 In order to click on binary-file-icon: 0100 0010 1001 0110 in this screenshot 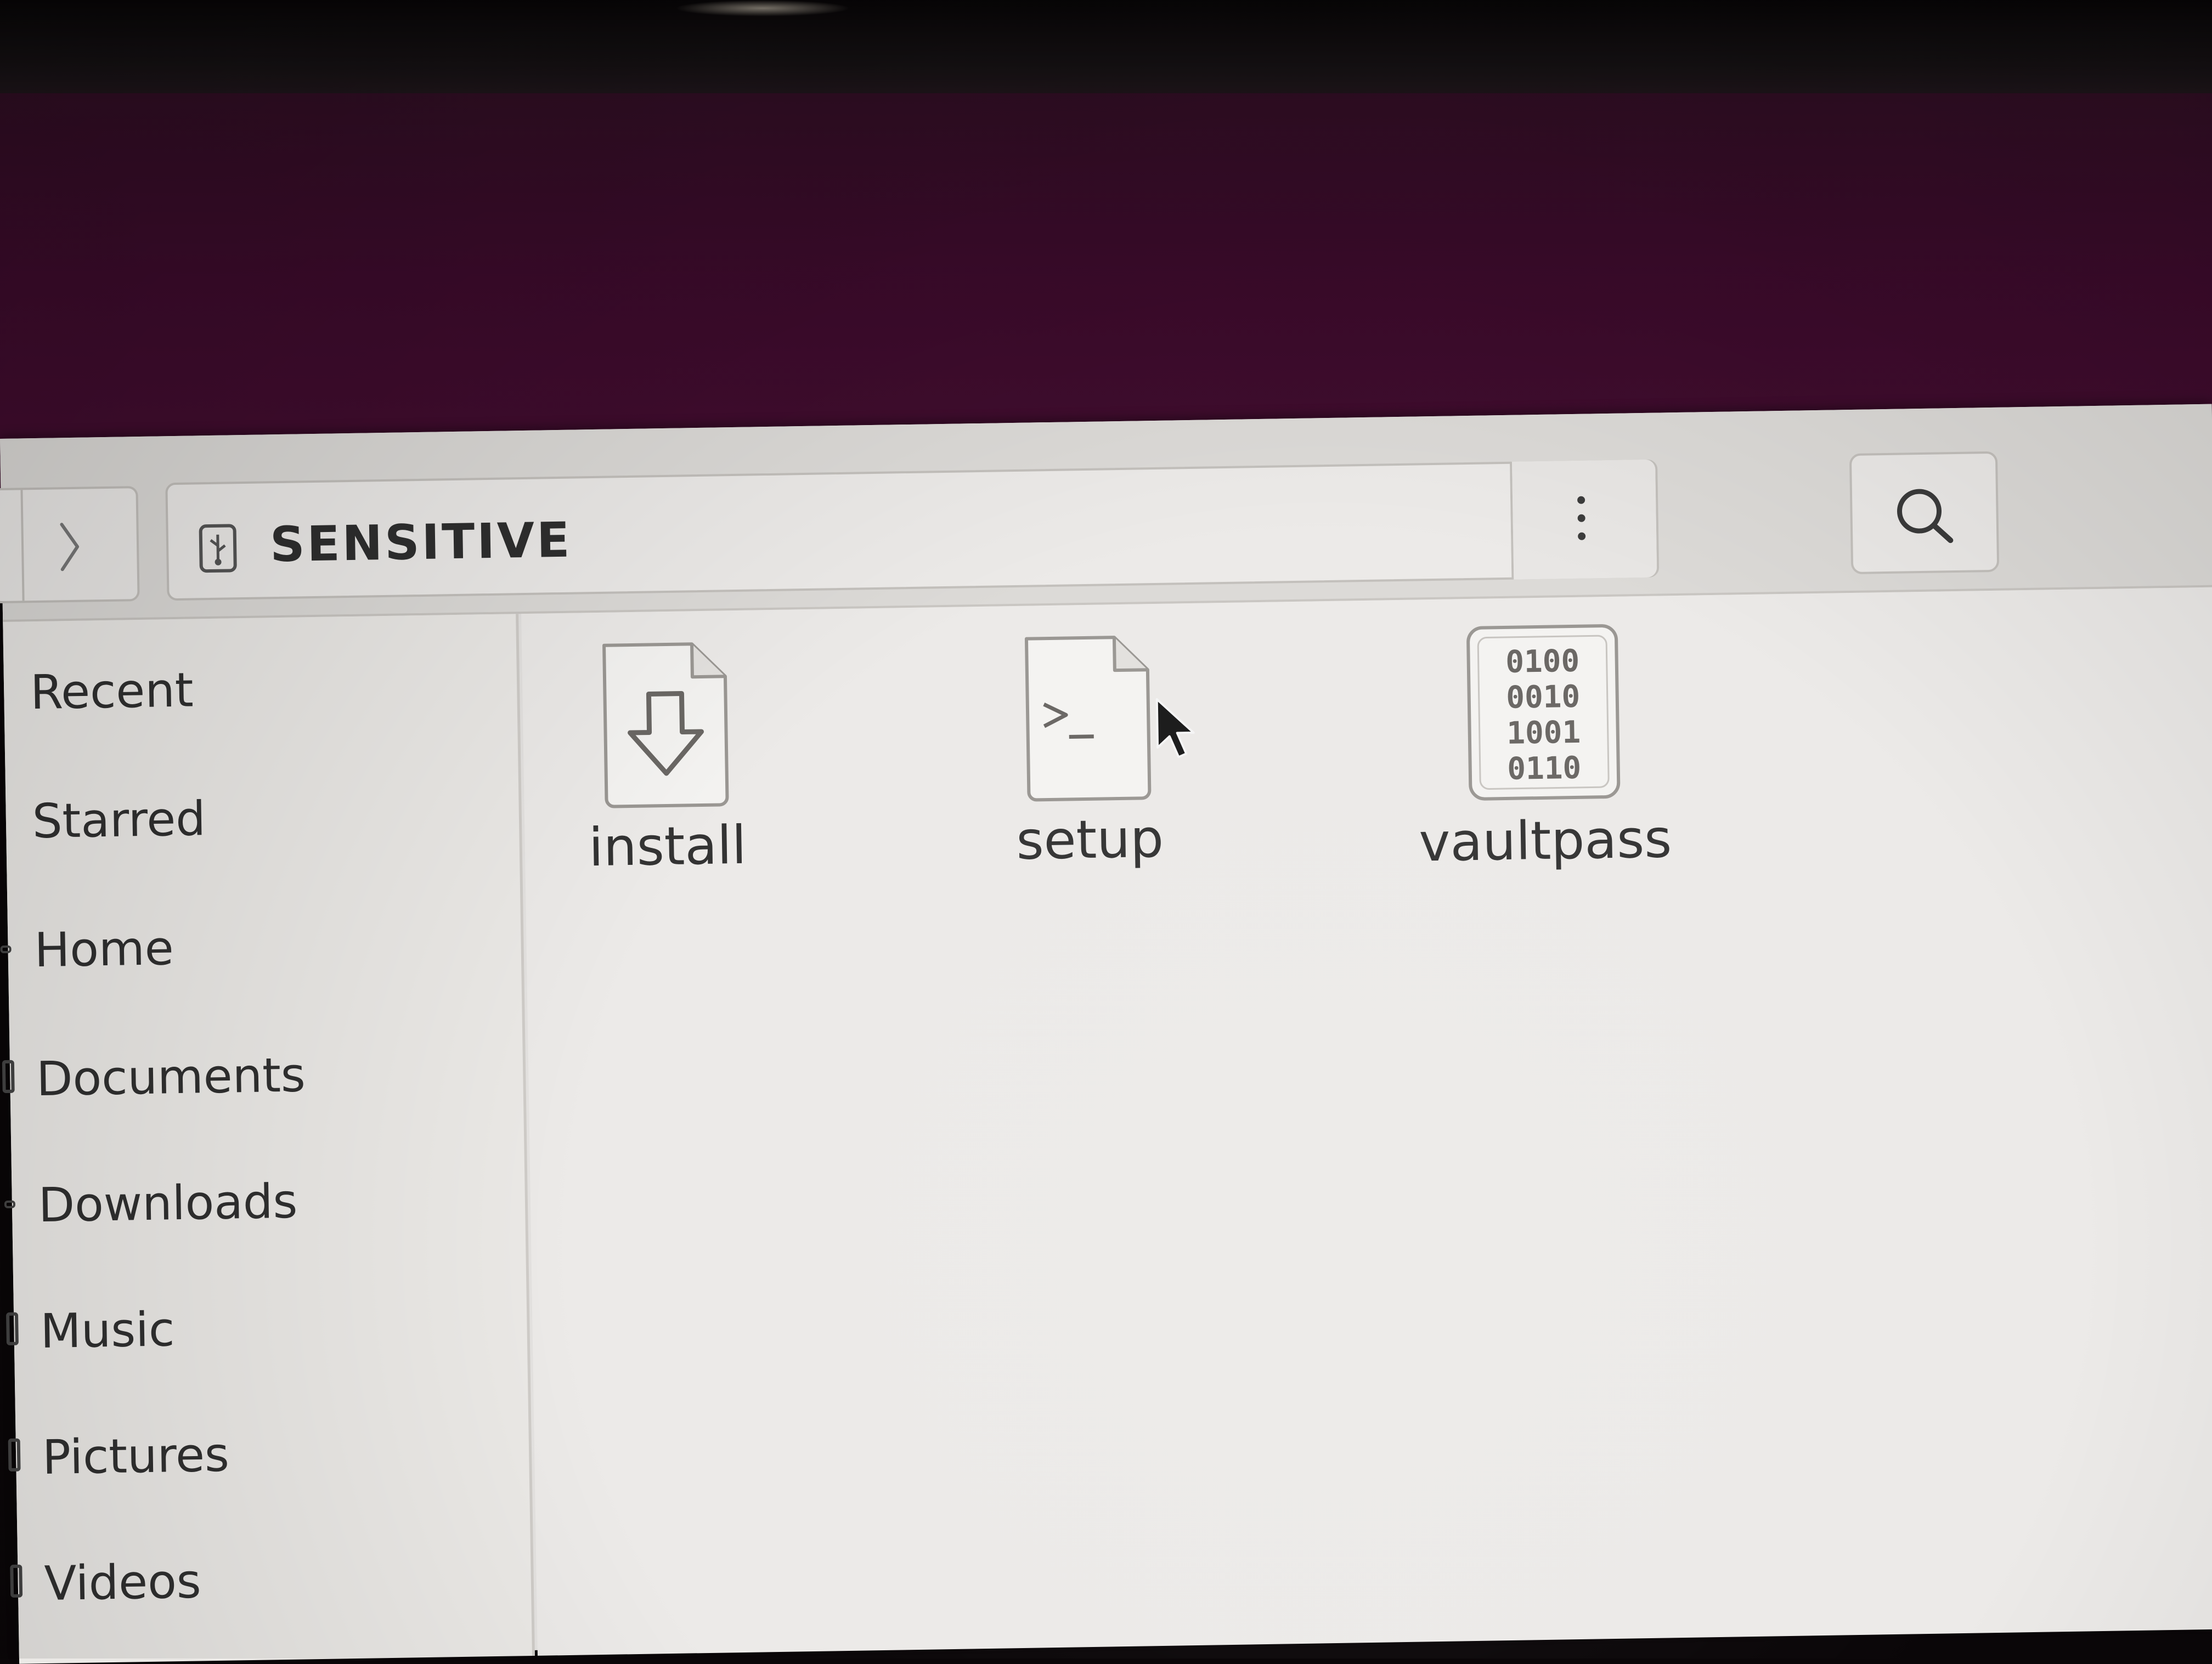, I will do `click(1544, 713)`.